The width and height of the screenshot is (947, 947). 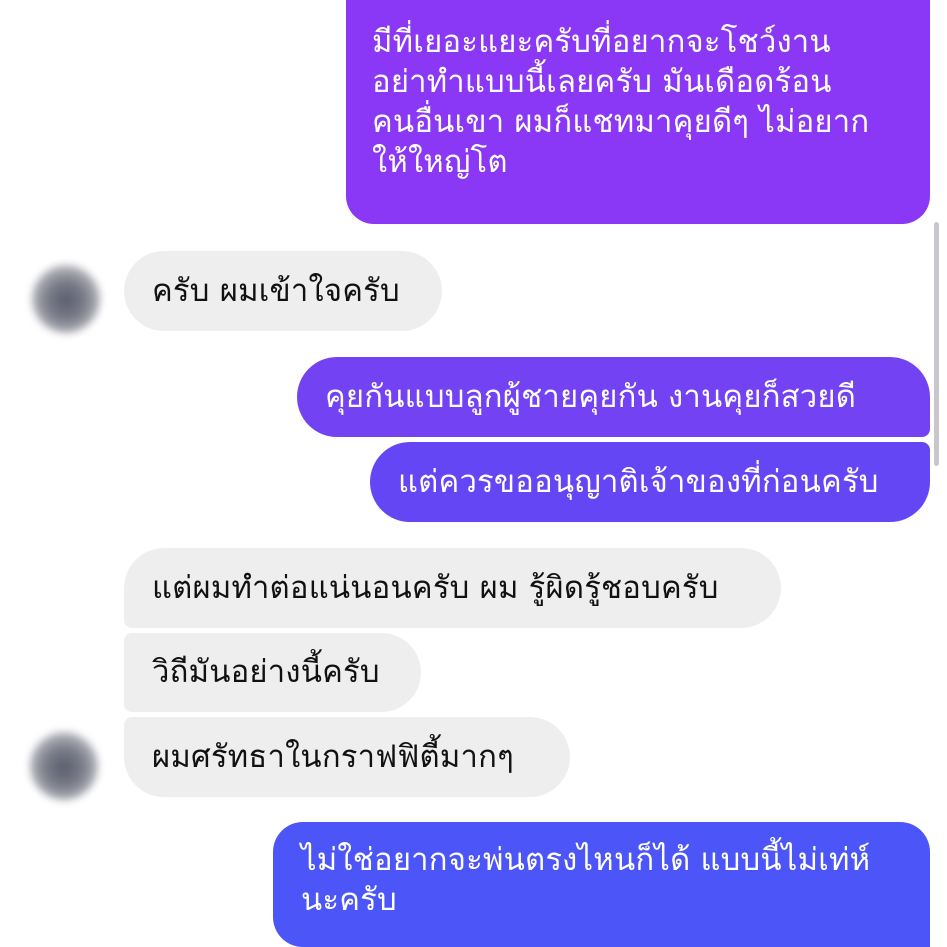 What do you see at coordinates (283, 291) in the screenshot?
I see `incoming-message-bubble: ครับ ผมเข้าใจครับ` at bounding box center [283, 291].